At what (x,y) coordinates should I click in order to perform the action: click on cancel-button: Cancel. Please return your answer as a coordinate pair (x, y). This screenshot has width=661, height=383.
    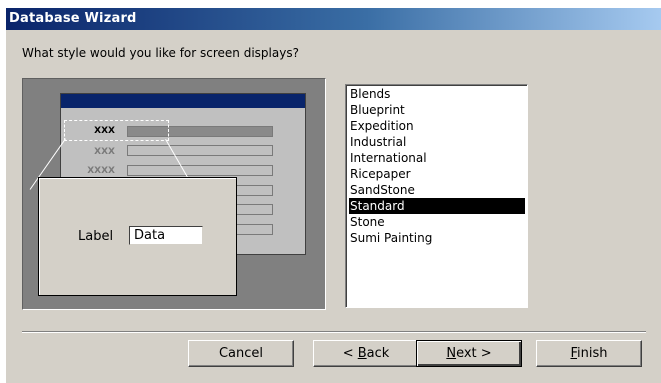
    Looking at the image, I should click on (241, 353).